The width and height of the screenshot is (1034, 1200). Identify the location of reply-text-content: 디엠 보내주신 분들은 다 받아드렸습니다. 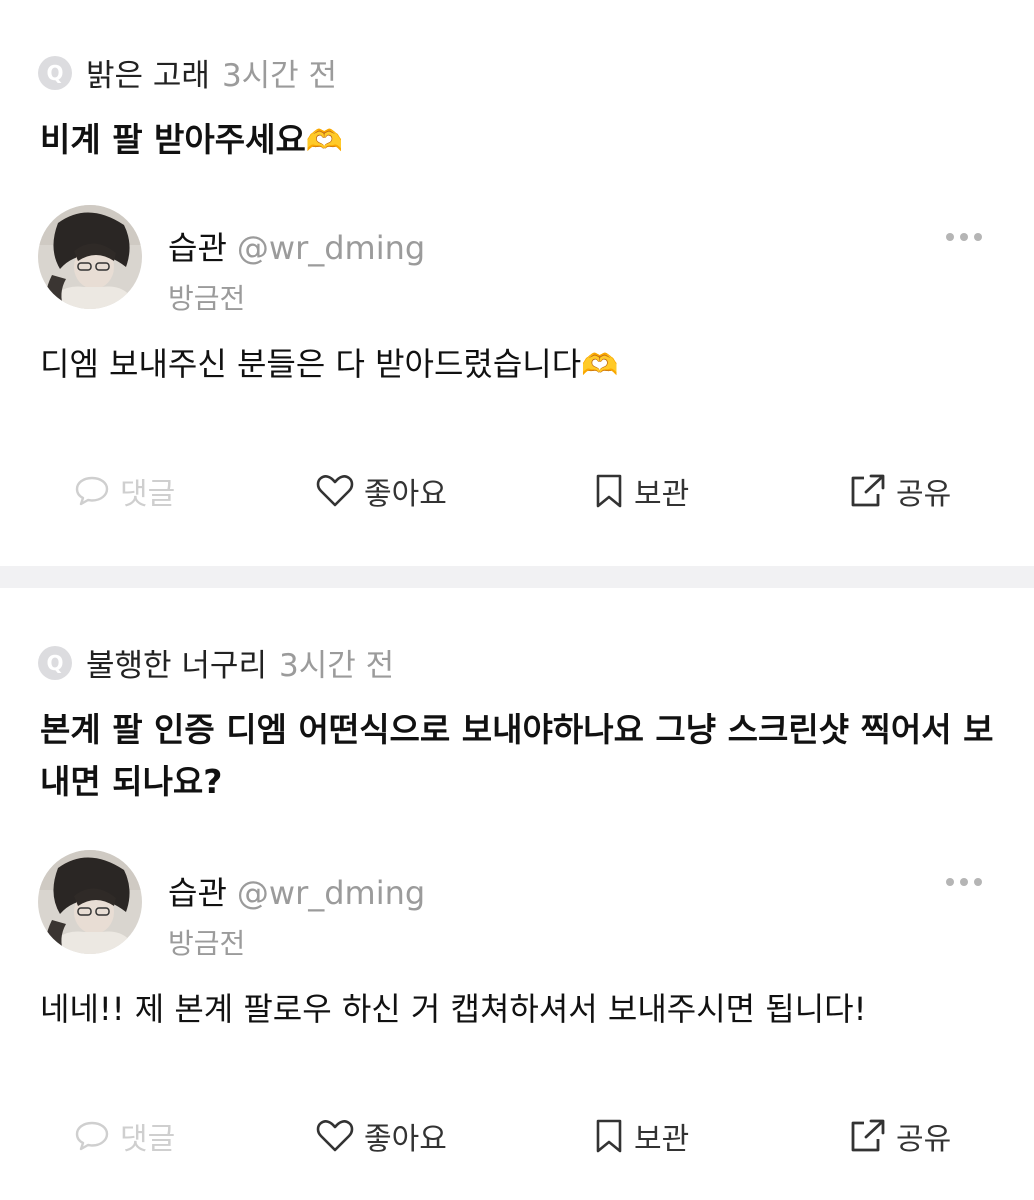
(311, 364).